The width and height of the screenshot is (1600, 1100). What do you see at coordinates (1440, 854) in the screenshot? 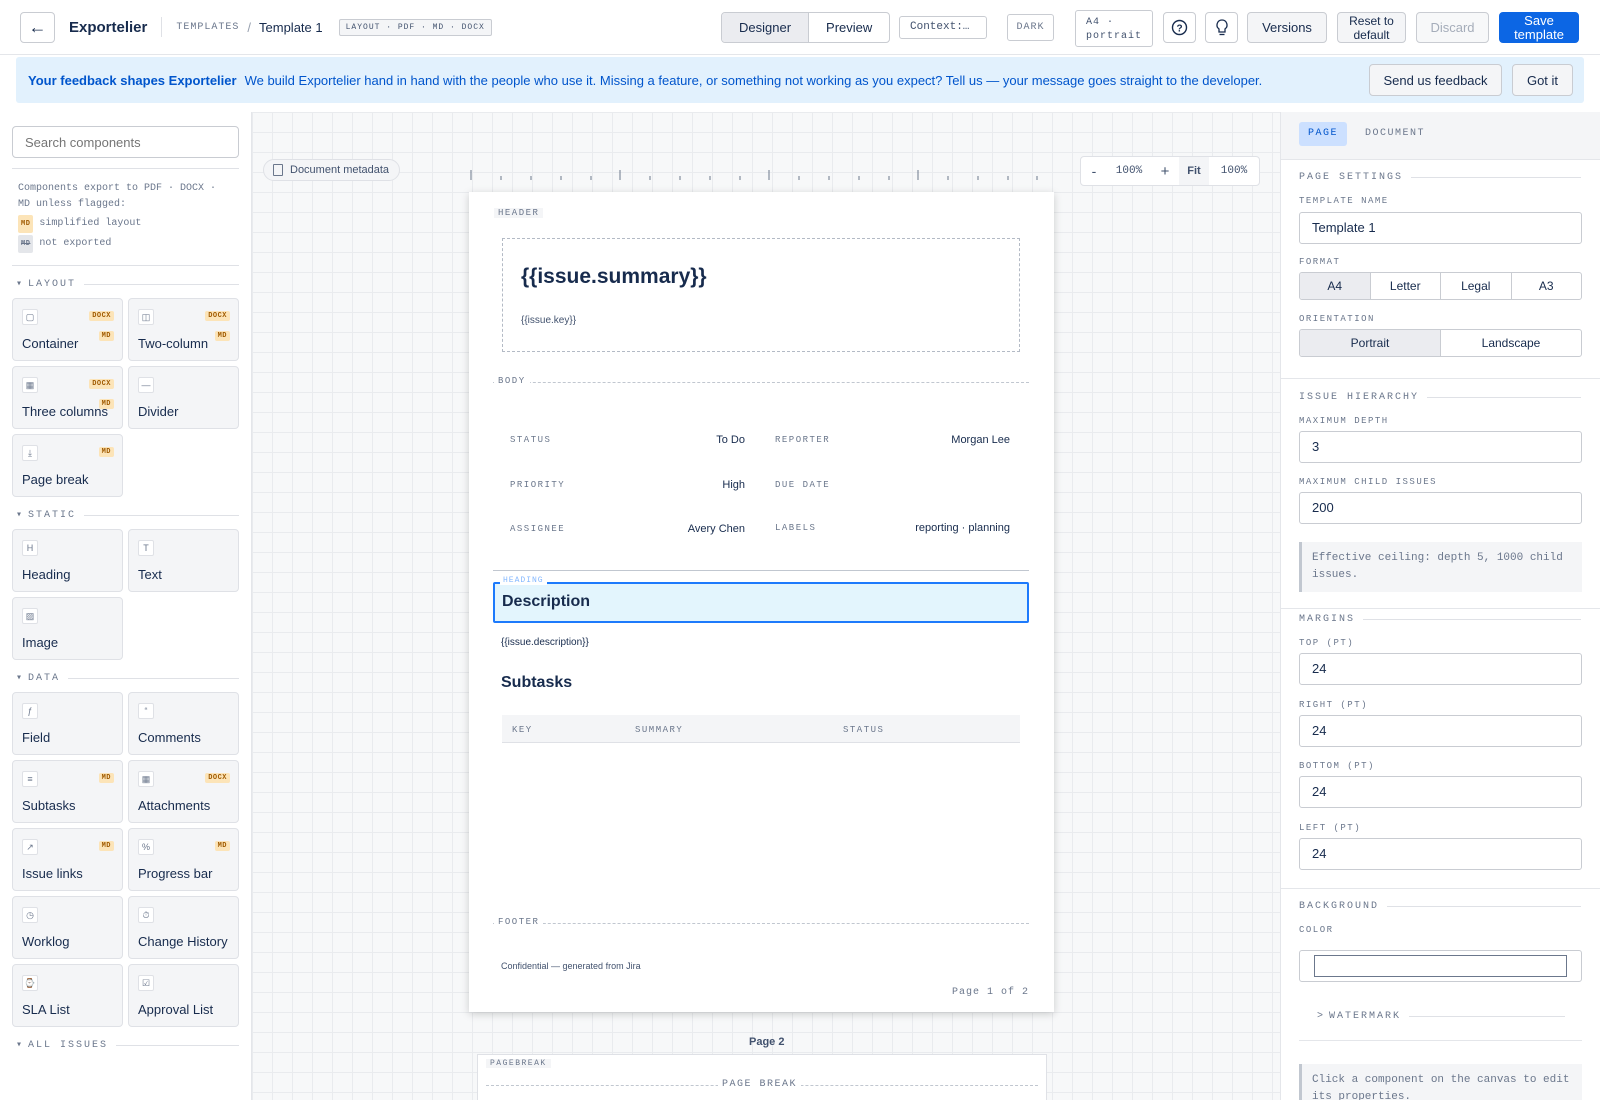
I see `left-margin-input: 24` at bounding box center [1440, 854].